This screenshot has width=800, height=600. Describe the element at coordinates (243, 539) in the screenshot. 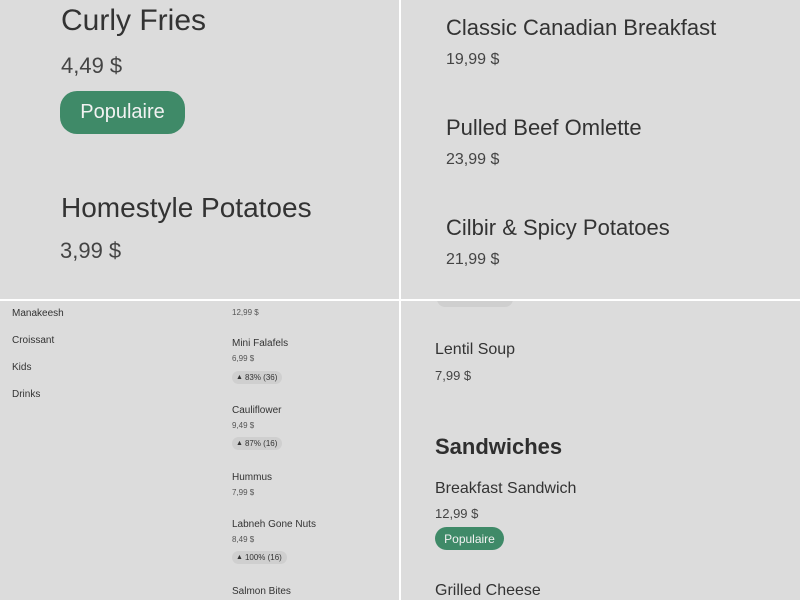

I see `menu-item-price: 8,49 $` at that location.